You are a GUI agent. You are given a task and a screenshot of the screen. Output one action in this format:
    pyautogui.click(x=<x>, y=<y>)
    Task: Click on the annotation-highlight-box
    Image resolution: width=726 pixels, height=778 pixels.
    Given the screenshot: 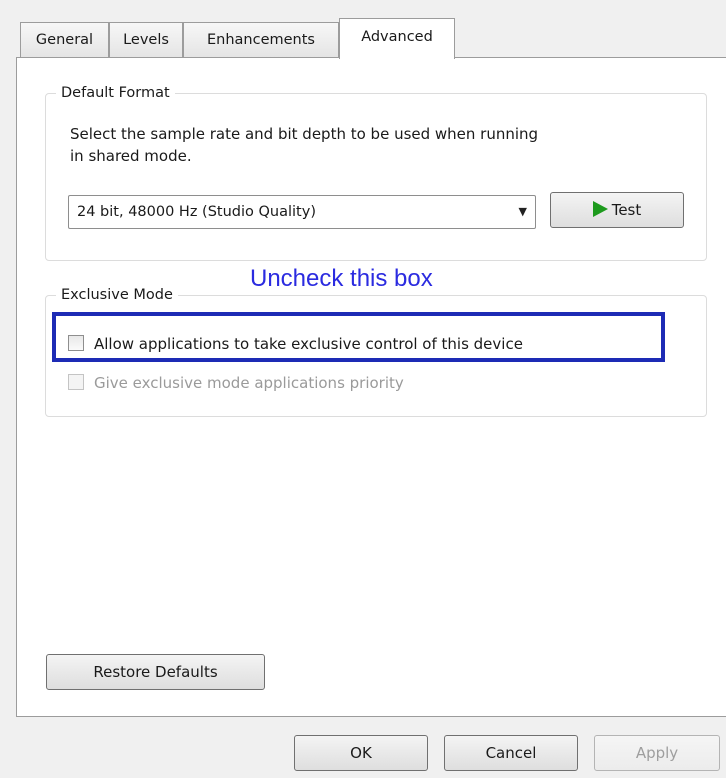 What is the action you would take?
    pyautogui.click(x=358, y=337)
    